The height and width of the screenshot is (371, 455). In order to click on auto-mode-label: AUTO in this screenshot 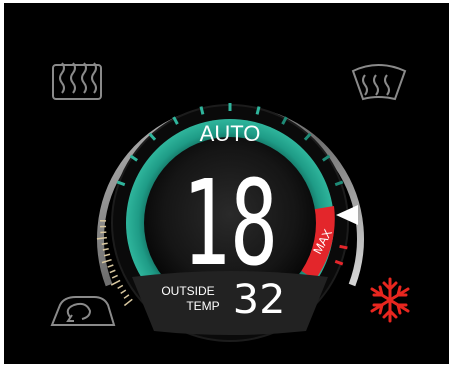, I will do `click(230, 133)`.